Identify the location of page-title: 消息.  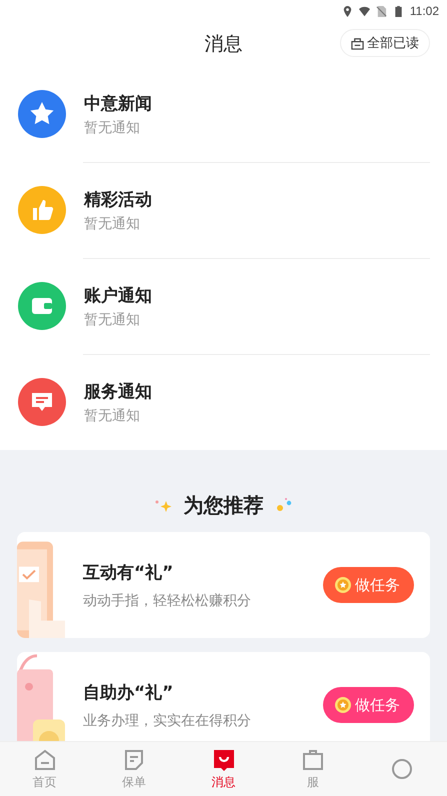
(223, 44).